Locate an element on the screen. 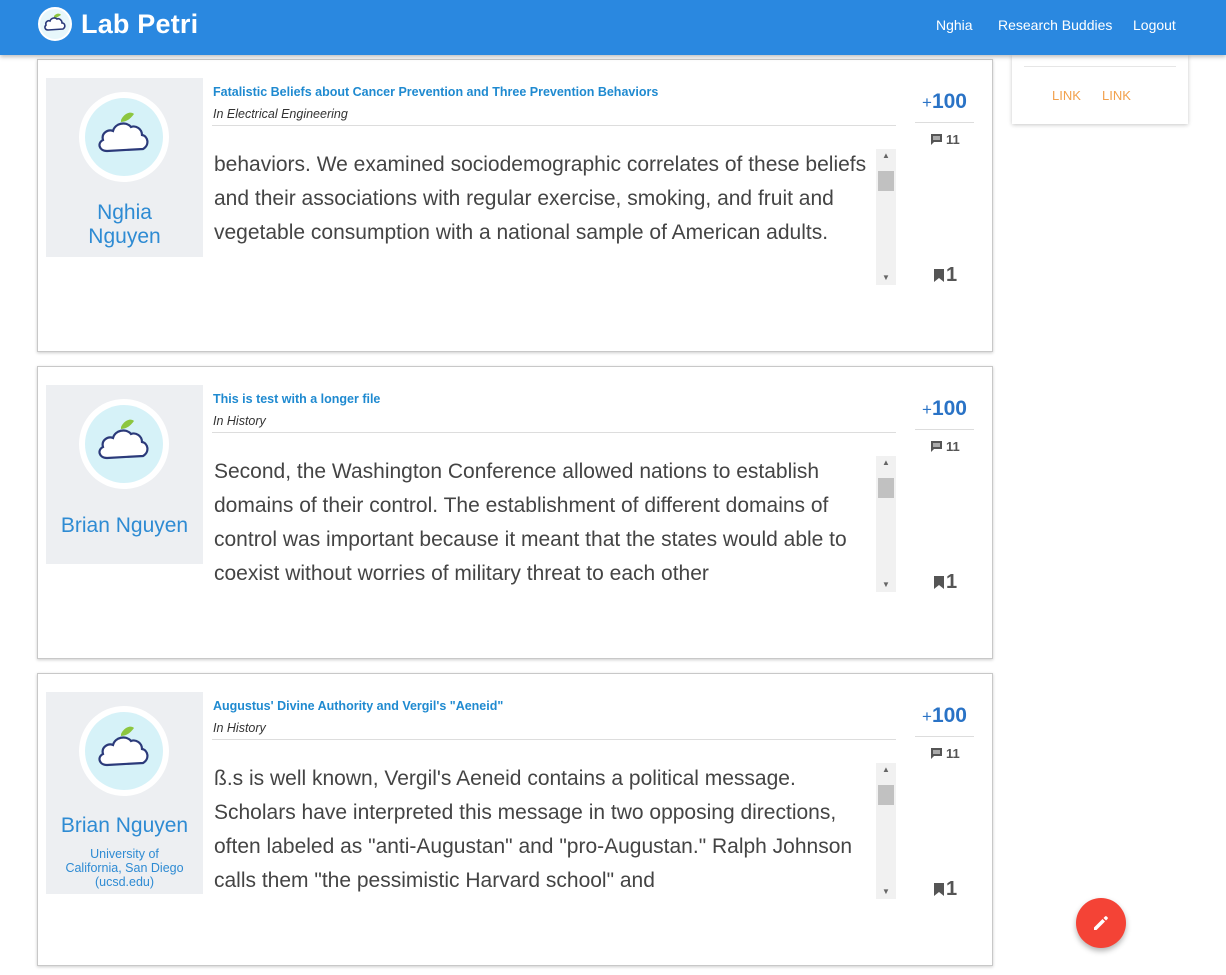 The width and height of the screenshot is (1226, 975). pencil-icon is located at coordinates (1101, 923).